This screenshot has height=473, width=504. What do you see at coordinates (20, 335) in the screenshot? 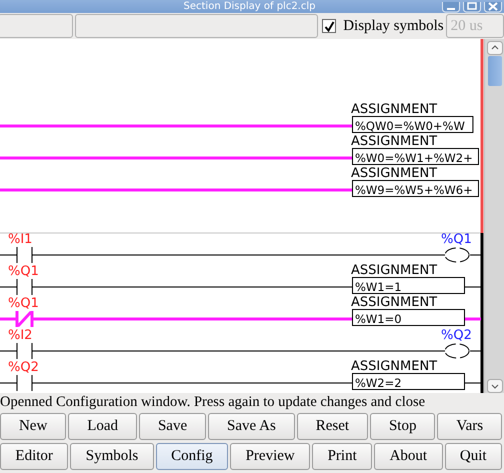
I see `contact-label: %I2` at bounding box center [20, 335].